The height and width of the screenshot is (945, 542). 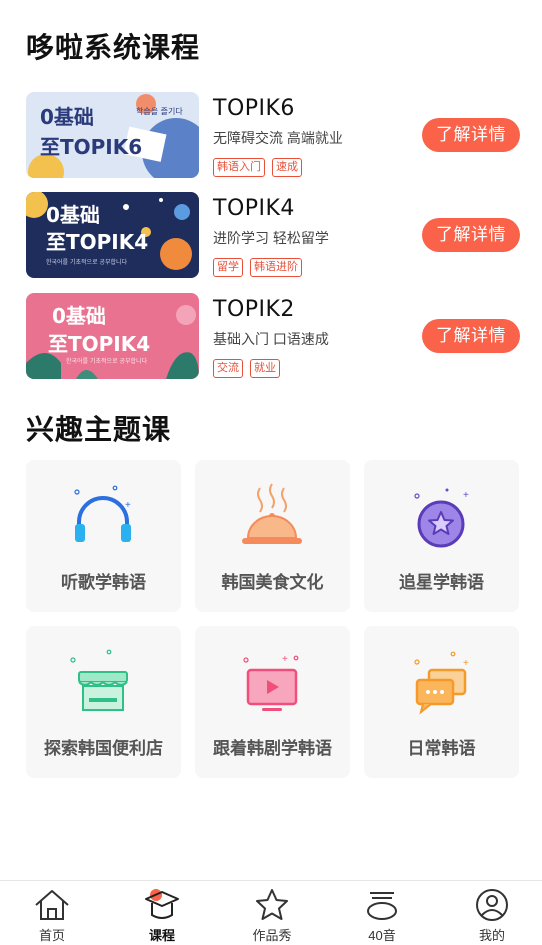 I want to click on tab-courses: 课程, so click(x=162, y=916).